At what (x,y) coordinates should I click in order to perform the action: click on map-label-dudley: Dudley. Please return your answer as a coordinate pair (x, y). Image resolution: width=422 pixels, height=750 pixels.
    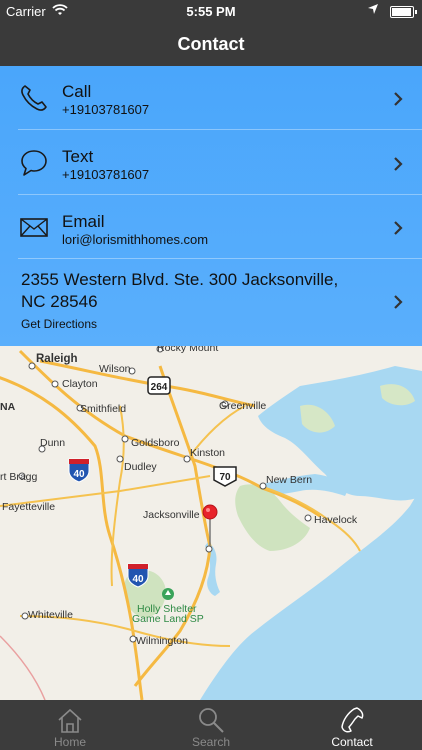
    Looking at the image, I should click on (140, 467).